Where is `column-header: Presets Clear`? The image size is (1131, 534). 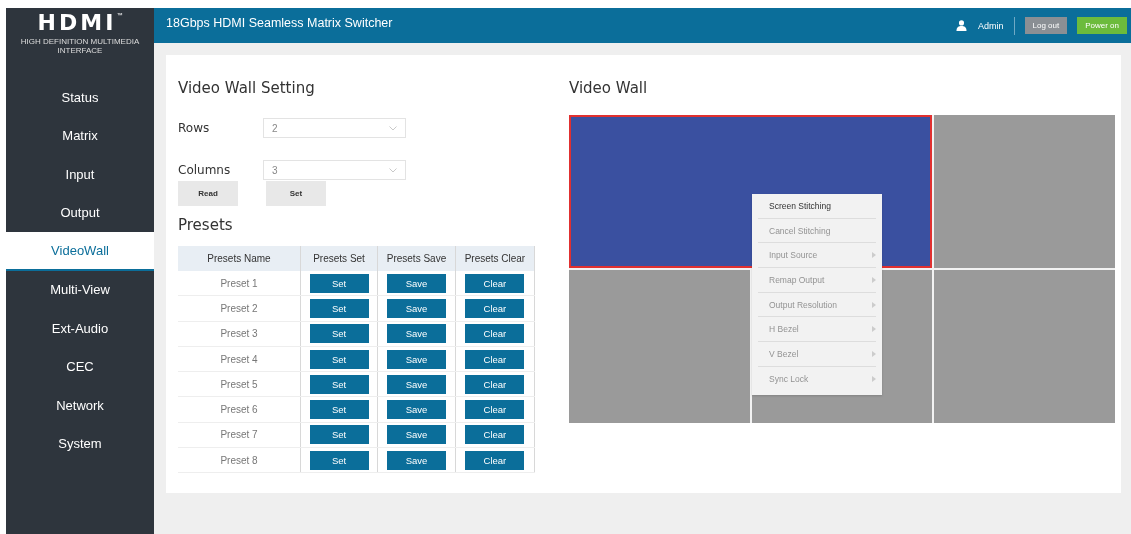
column-header: Presets Clear is located at coordinates (495, 258).